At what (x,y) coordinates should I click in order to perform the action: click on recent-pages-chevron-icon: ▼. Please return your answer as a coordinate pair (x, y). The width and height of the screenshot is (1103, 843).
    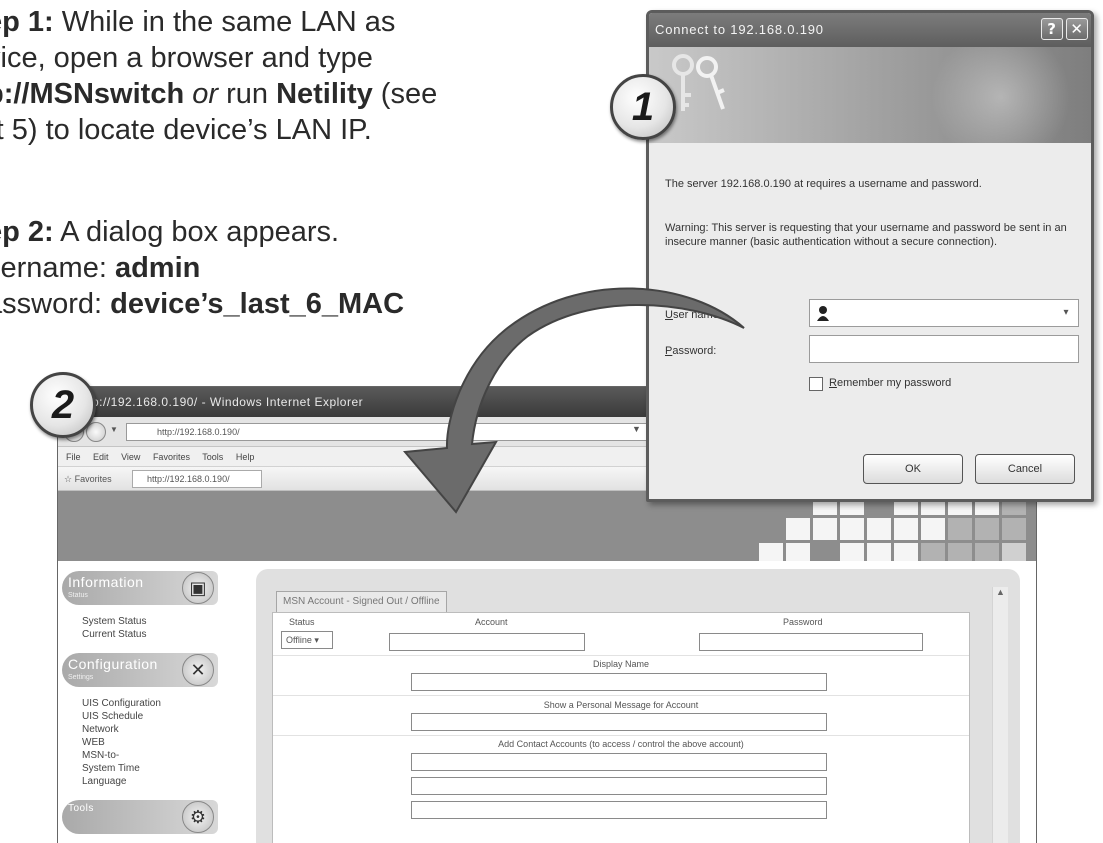
    Looking at the image, I should click on (114, 429).